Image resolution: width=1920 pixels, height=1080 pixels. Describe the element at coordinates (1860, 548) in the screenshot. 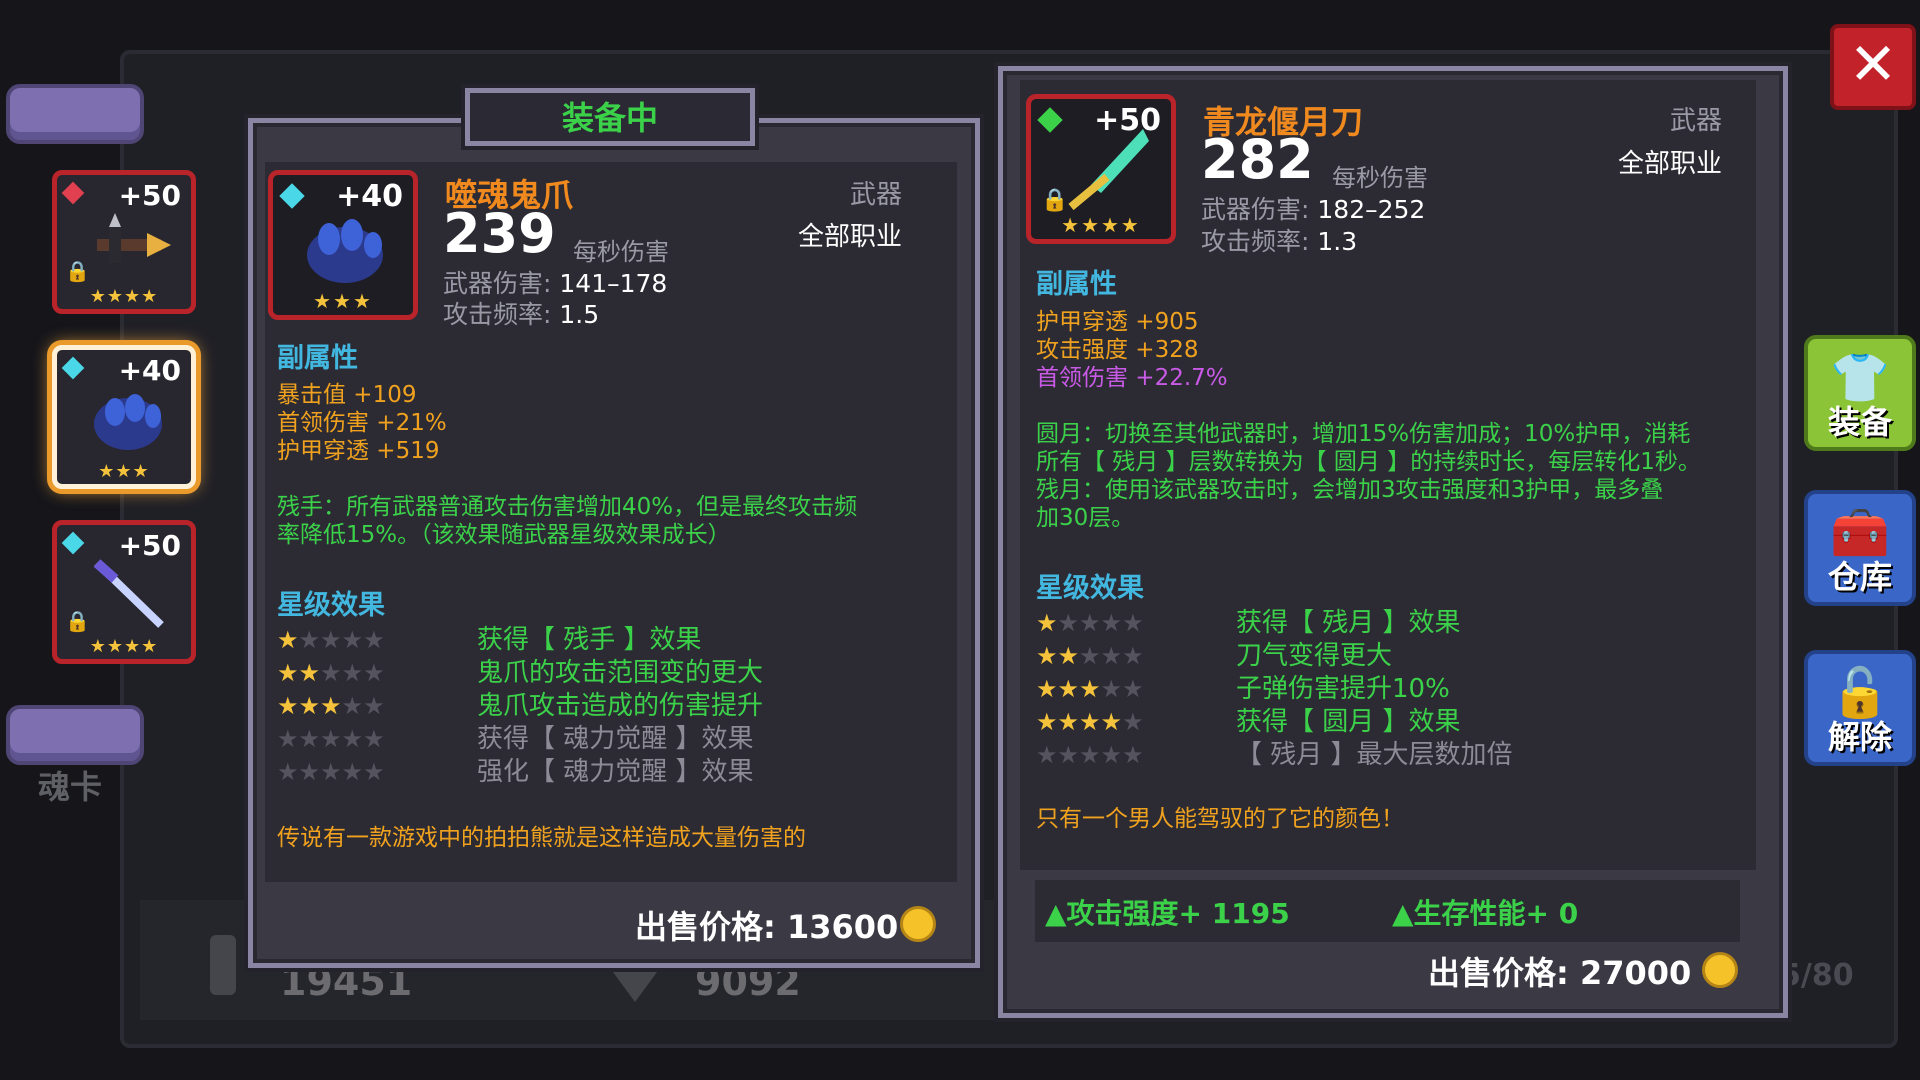

I see `storage-button: 🧰 仓库` at that location.